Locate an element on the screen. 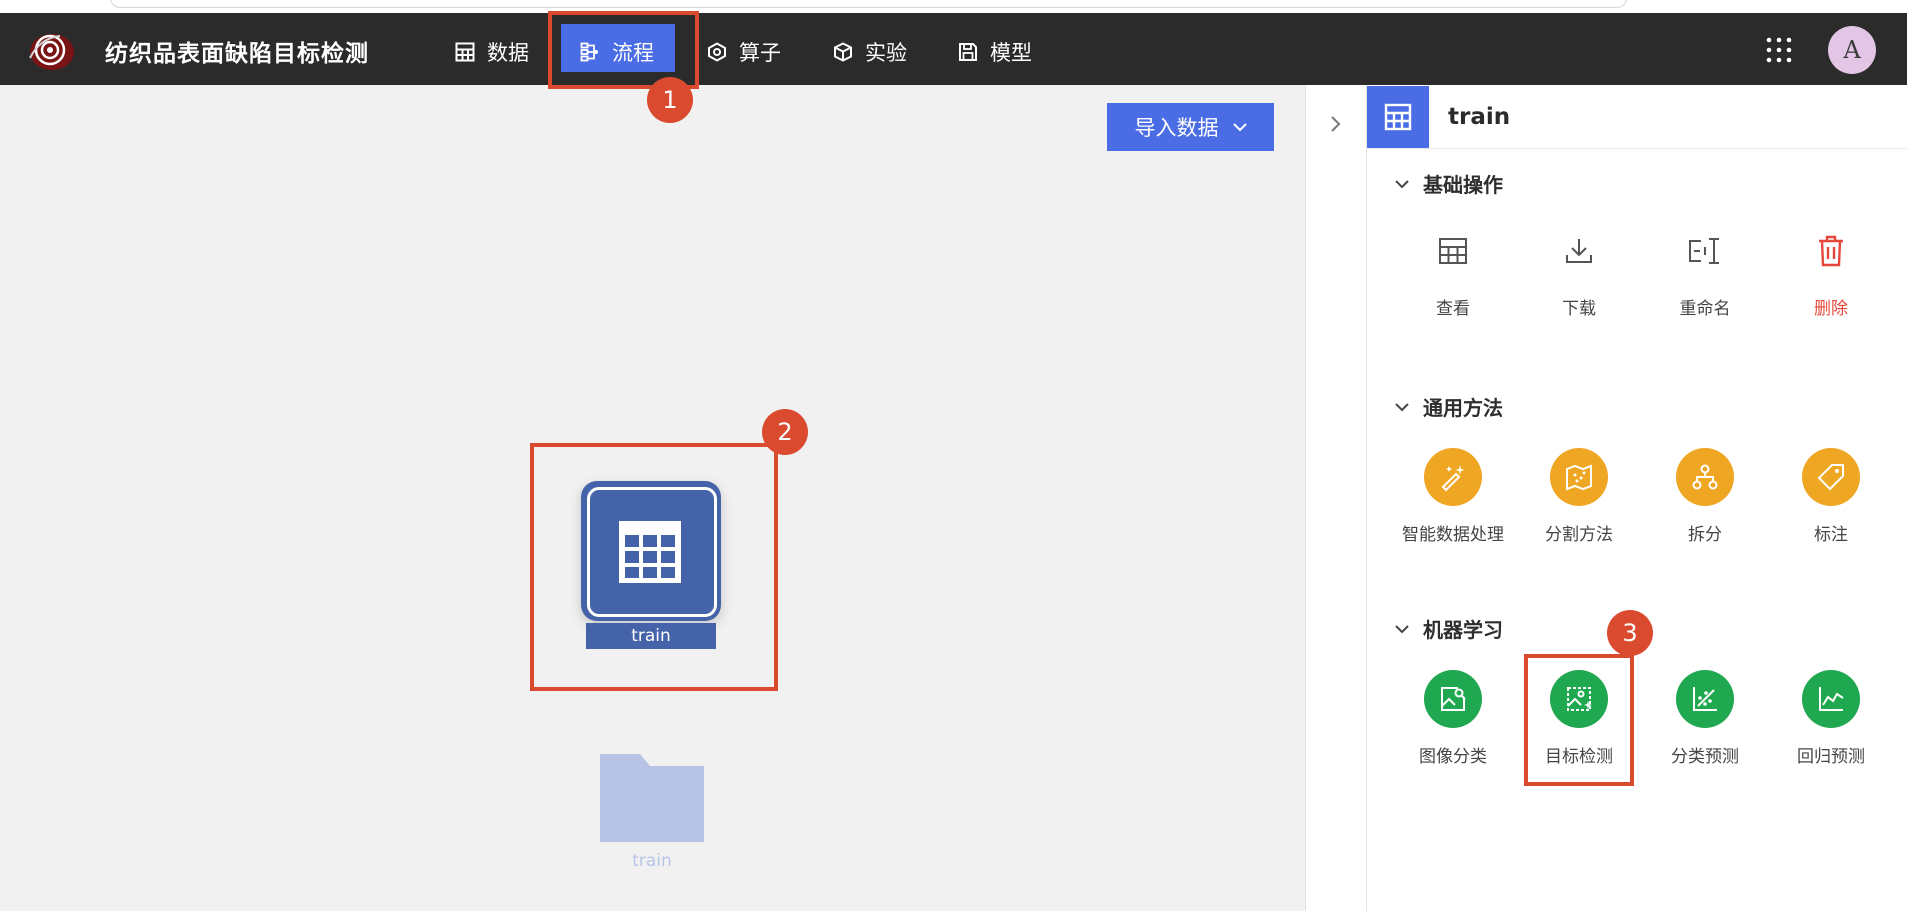 The height and width of the screenshot is (911, 1907). magic-wand-icon is located at coordinates (1453, 478).